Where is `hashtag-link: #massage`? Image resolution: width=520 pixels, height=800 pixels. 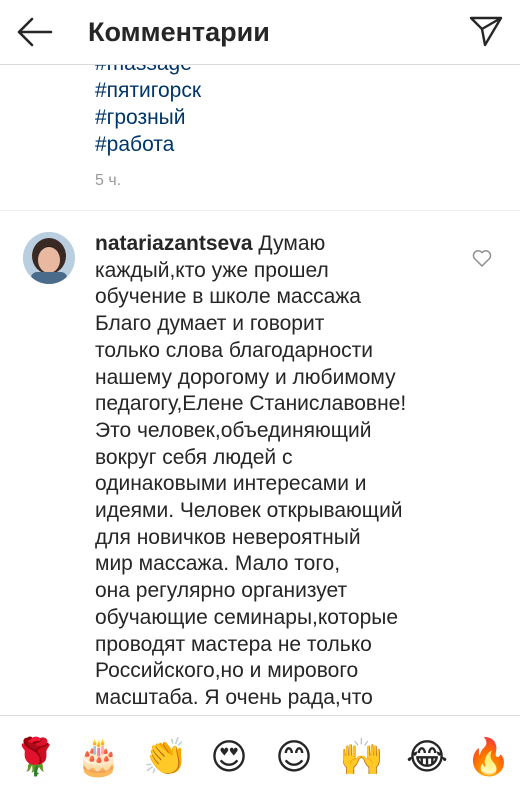 hashtag-link: #massage is located at coordinates (148, 70).